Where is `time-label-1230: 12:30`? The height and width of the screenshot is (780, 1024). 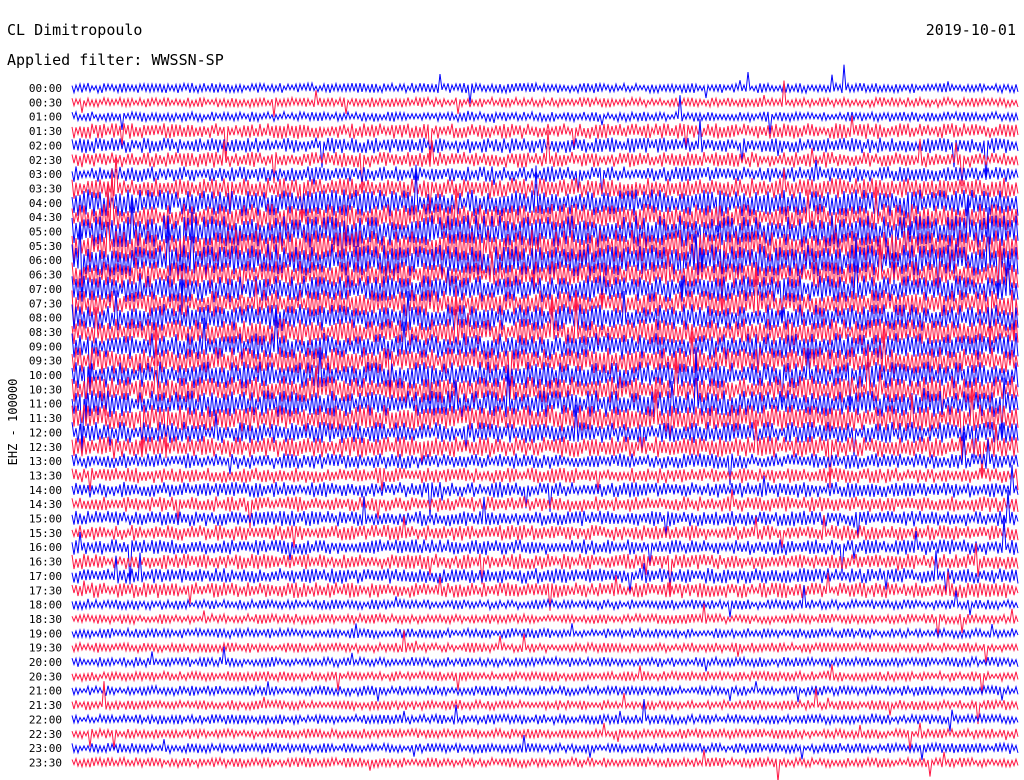
time-label-1230: 12:30 is located at coordinates (45, 447).